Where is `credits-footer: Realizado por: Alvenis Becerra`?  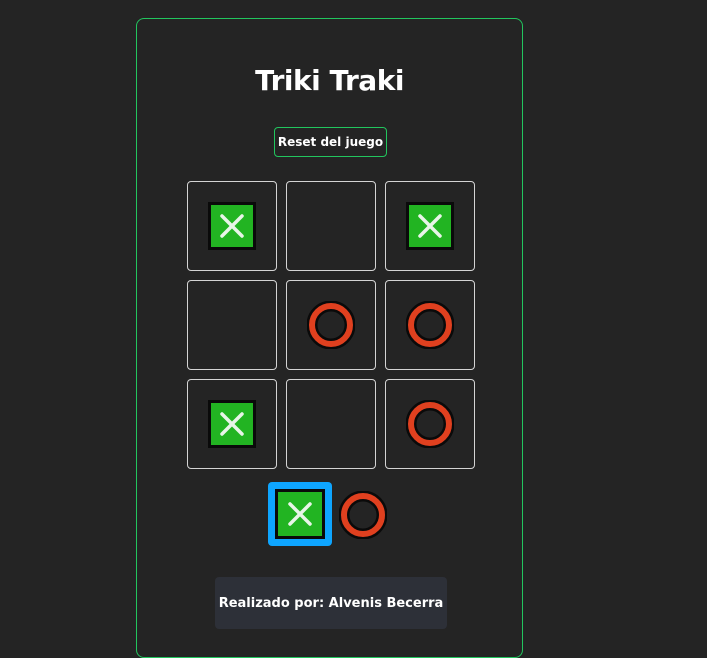
credits-footer: Realizado por: Alvenis Becerra is located at coordinates (331, 603).